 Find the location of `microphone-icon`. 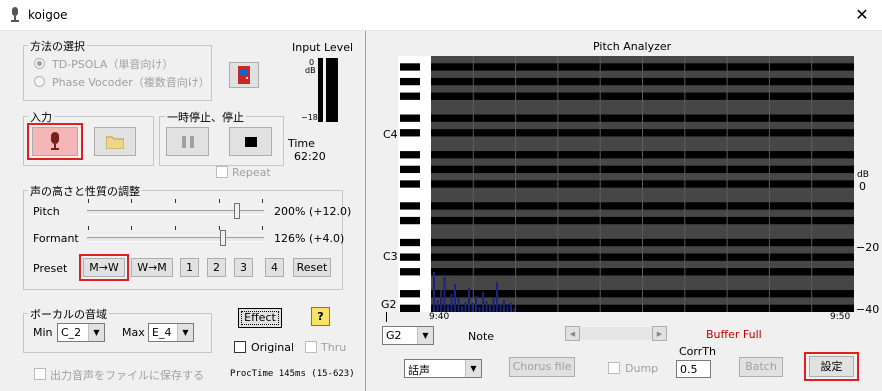

microphone-icon is located at coordinates (55, 141).